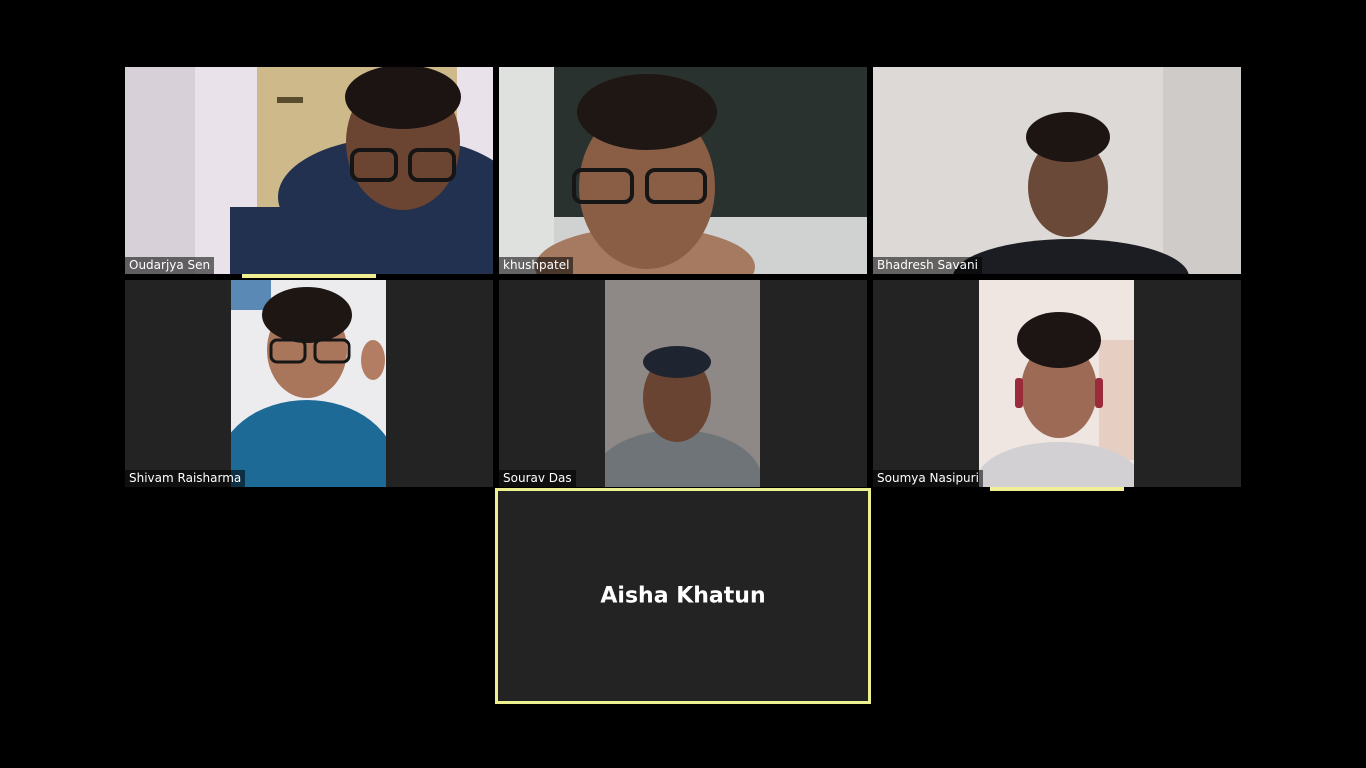 The height and width of the screenshot is (768, 1366). Describe the element at coordinates (536, 265) in the screenshot. I see `participant-name-label: khushpatel` at that location.